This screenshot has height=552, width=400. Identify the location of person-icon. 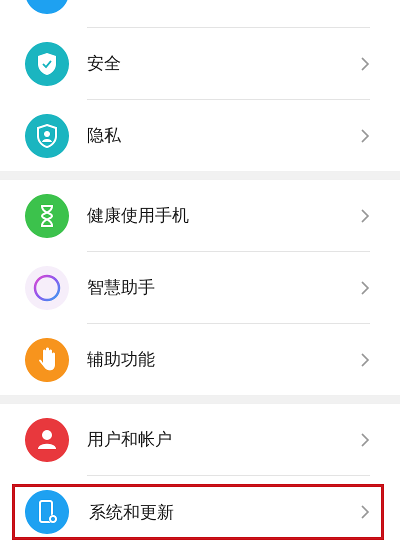
(47, 440).